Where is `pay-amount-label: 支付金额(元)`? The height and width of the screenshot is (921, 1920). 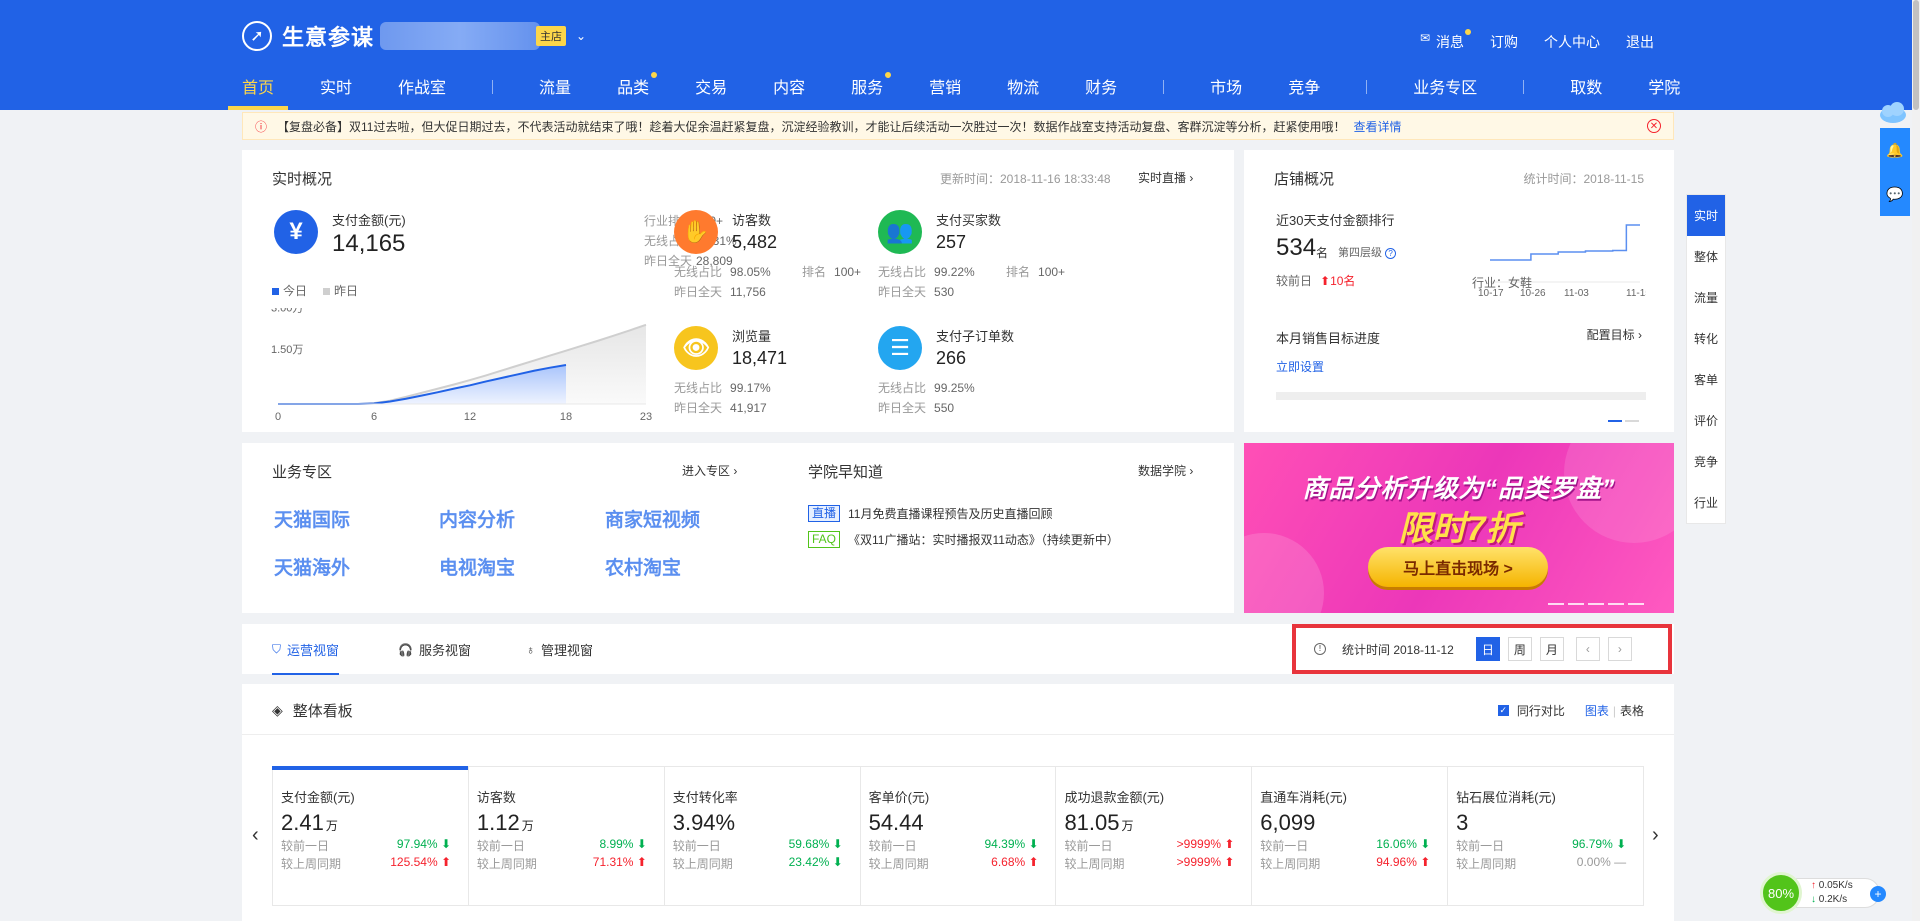
pay-amount-label: 支付金额(元) is located at coordinates (369, 220).